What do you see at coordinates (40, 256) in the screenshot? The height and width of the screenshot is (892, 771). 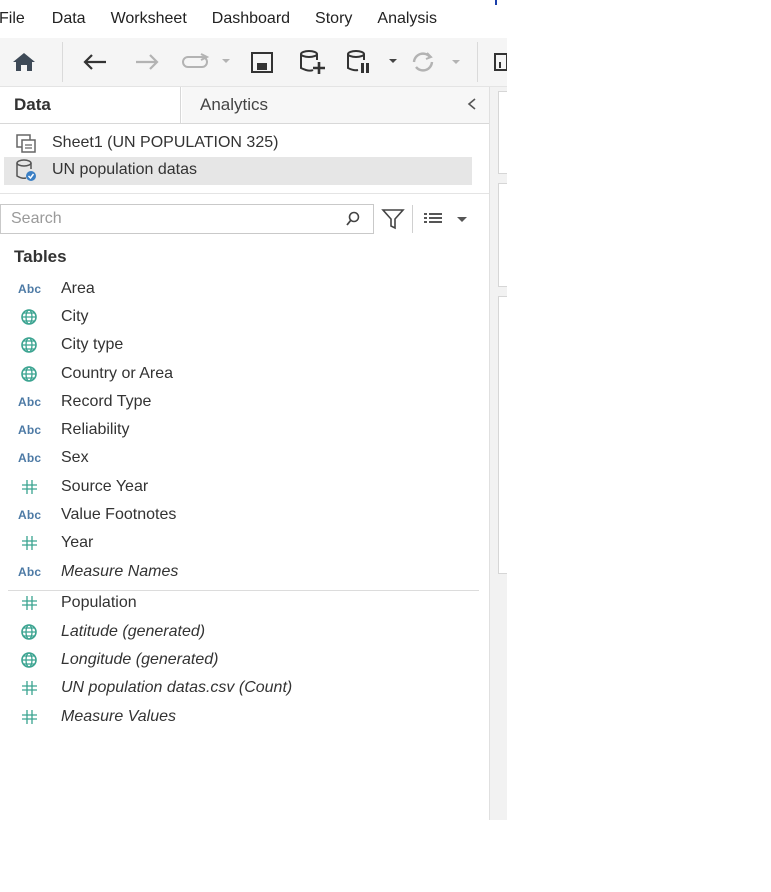 I see `tables-heading: Tables` at bounding box center [40, 256].